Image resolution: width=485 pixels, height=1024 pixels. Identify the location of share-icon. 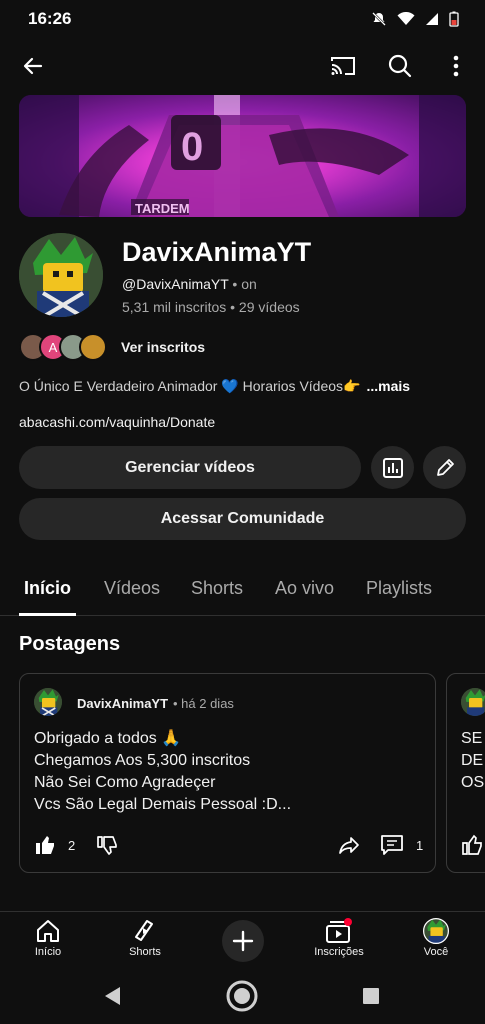
(349, 845).